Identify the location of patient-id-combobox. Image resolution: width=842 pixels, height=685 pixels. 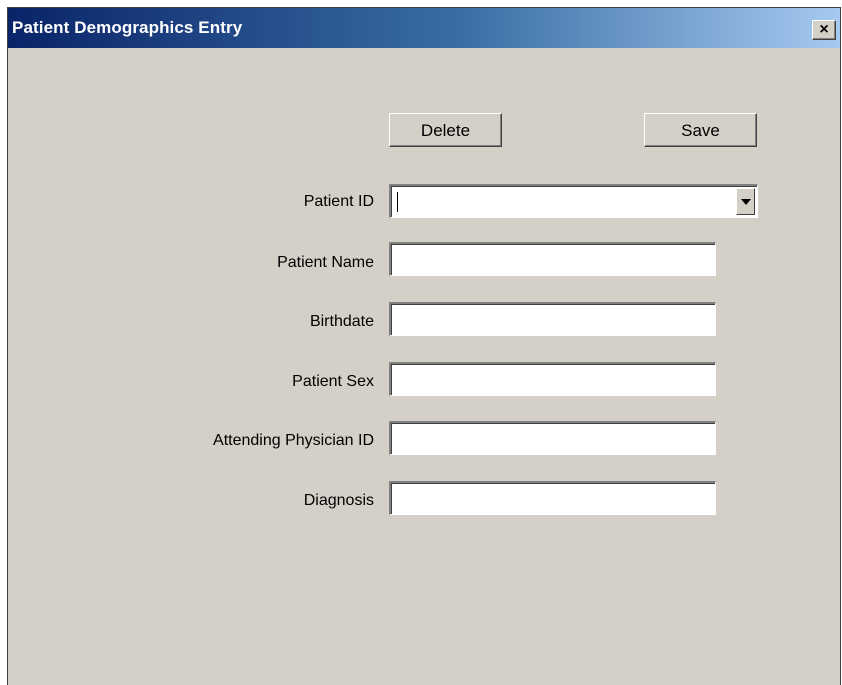
(573, 201).